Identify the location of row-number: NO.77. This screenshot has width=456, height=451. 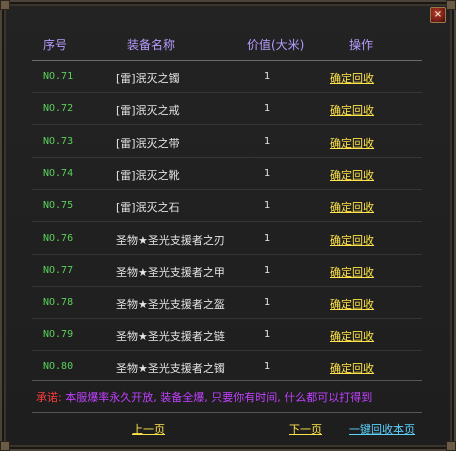
(58, 270).